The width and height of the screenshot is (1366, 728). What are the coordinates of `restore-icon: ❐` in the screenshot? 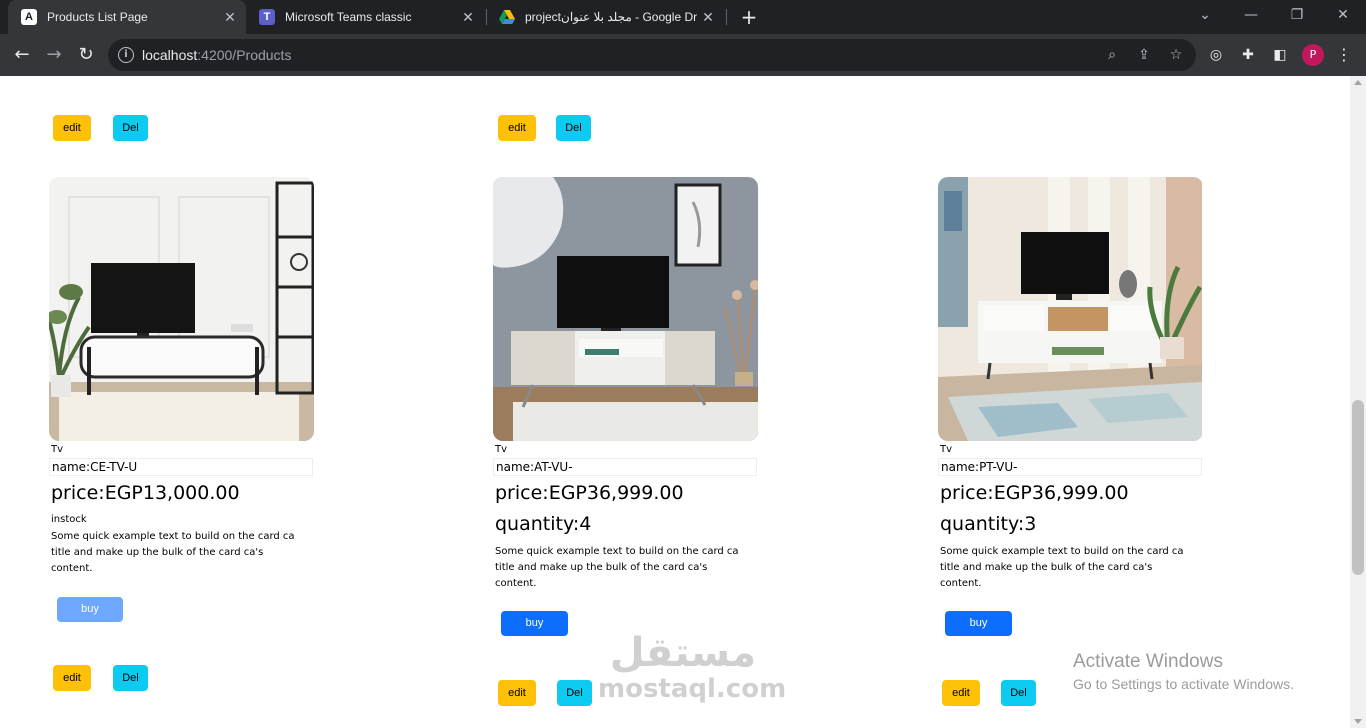 It's located at (1297, 15).